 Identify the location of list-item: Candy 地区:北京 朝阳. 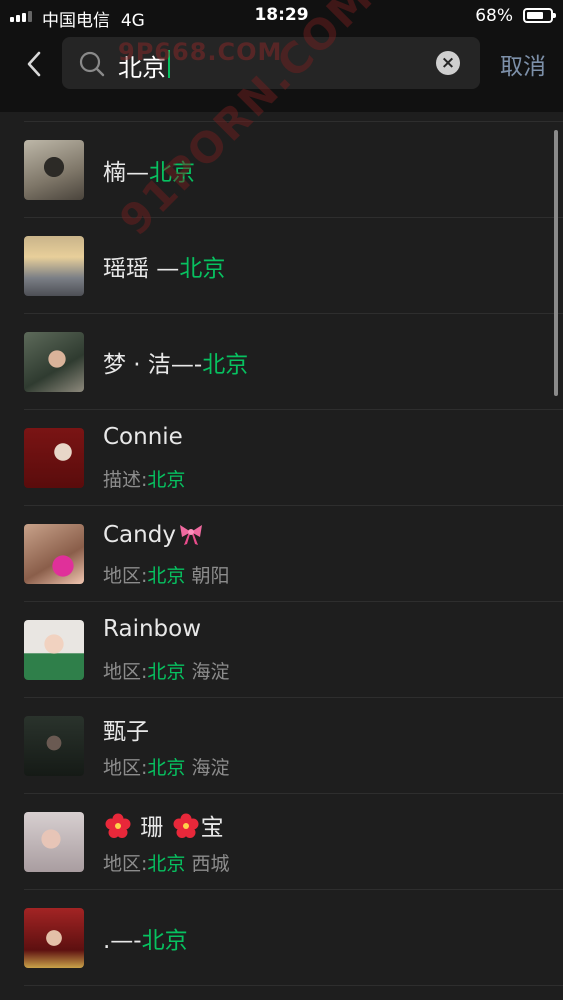
(293, 554).